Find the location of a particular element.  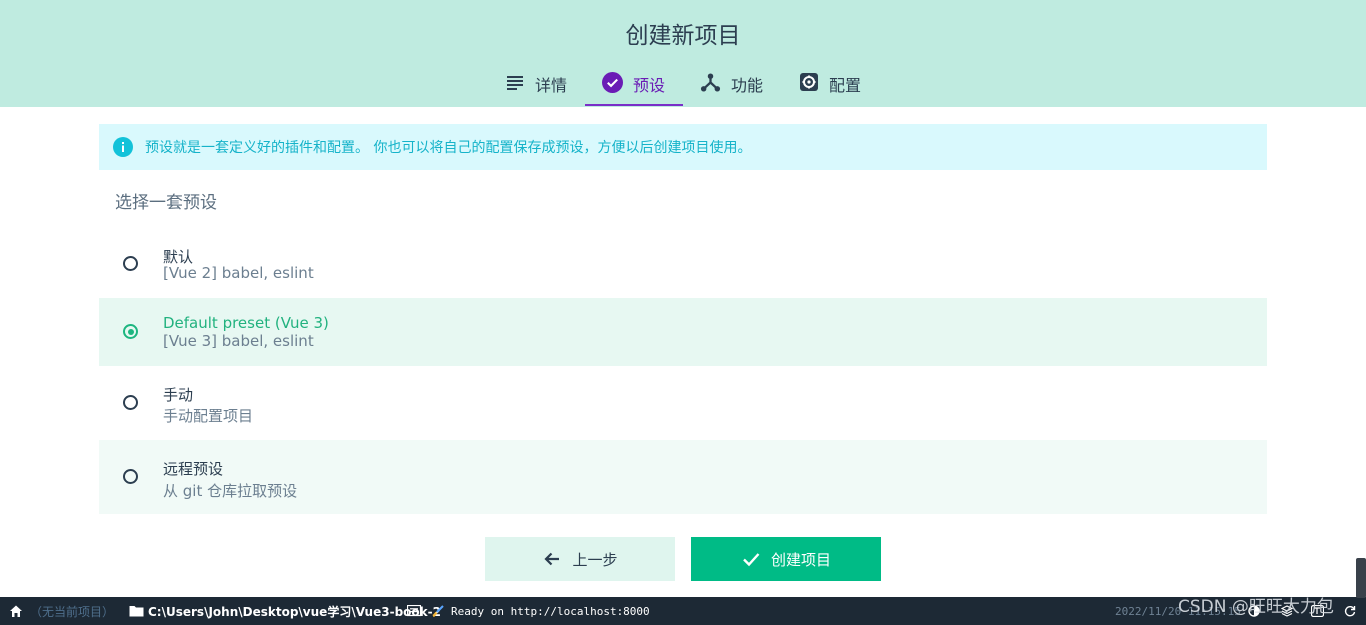

page-title: 创建新项目 is located at coordinates (683, 36).